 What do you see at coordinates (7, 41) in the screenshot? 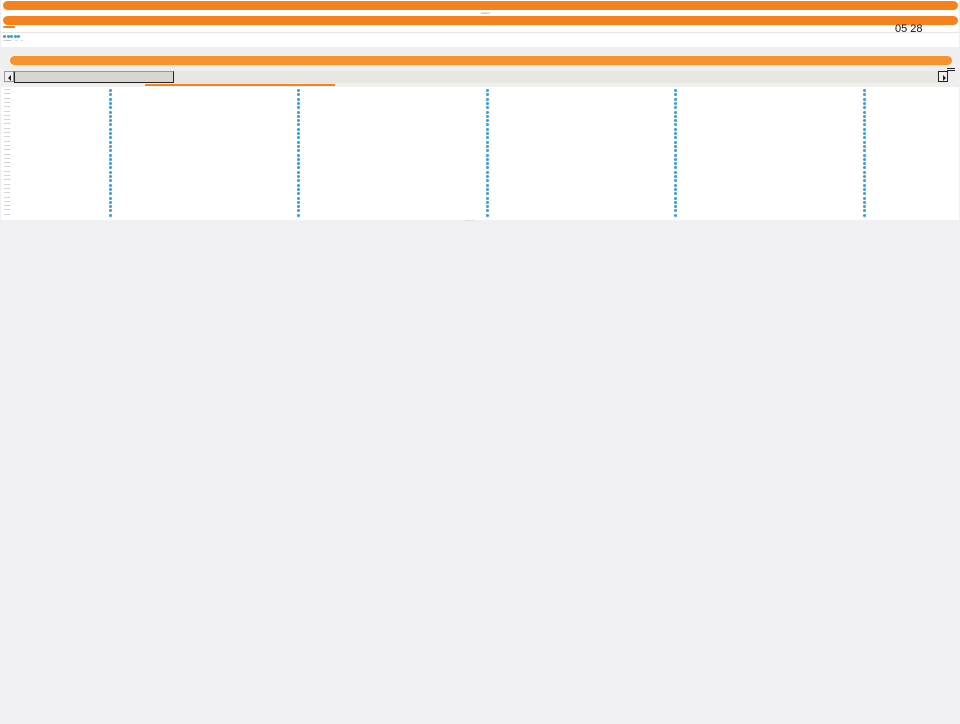
I see `breadcrumb-item: ▪ ▪ ▪▪▪▪▪▪▪▪` at bounding box center [7, 41].